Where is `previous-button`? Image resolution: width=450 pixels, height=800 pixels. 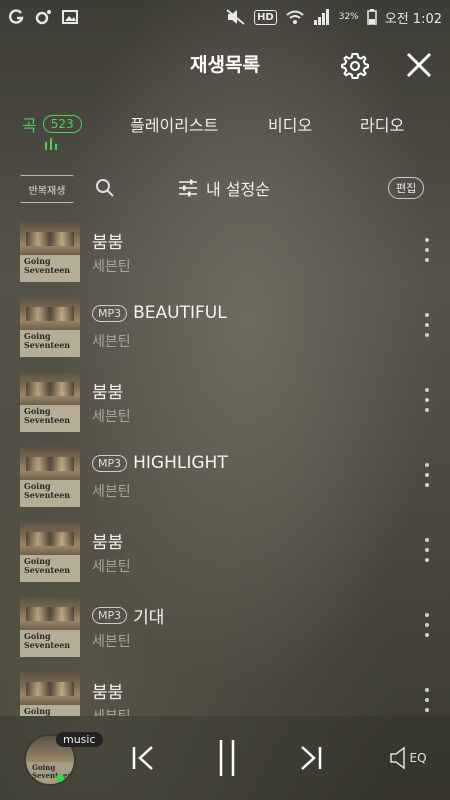
previous-button is located at coordinates (143, 758).